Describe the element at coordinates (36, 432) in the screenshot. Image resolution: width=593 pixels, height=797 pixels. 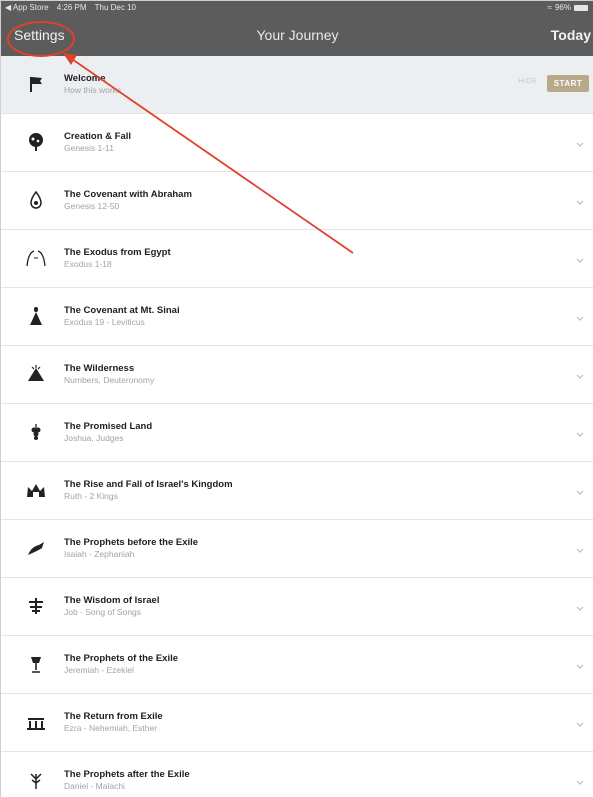
I see `grapes-icon` at that location.